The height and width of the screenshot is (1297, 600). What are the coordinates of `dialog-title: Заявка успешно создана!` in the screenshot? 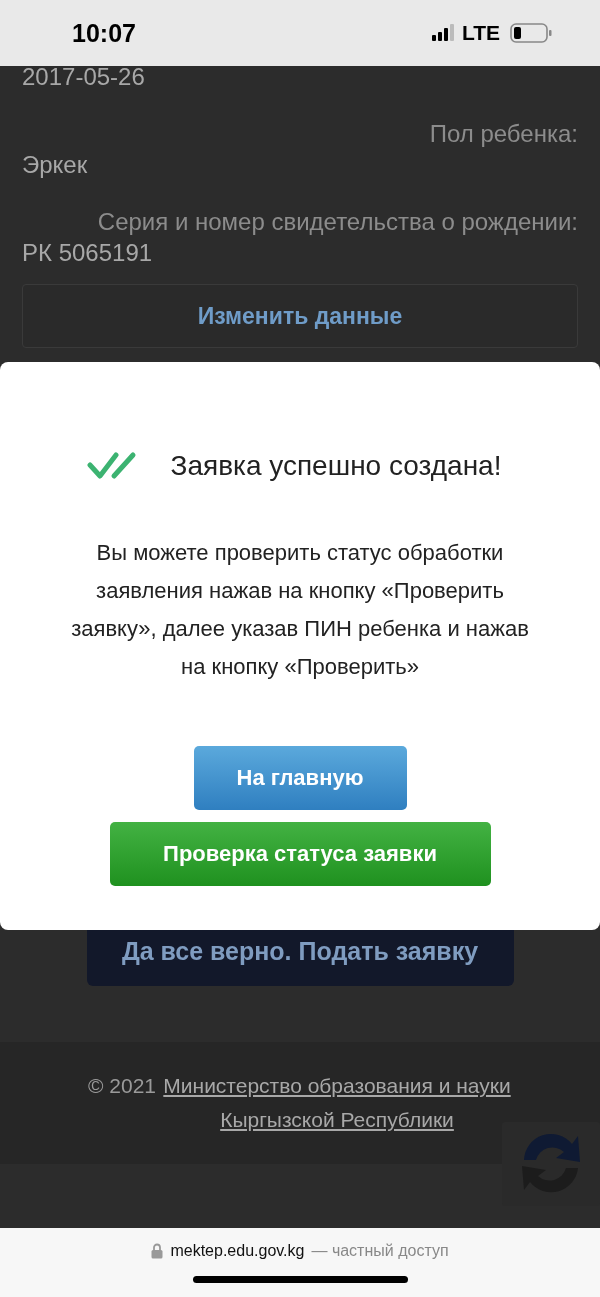 It's located at (336, 466).